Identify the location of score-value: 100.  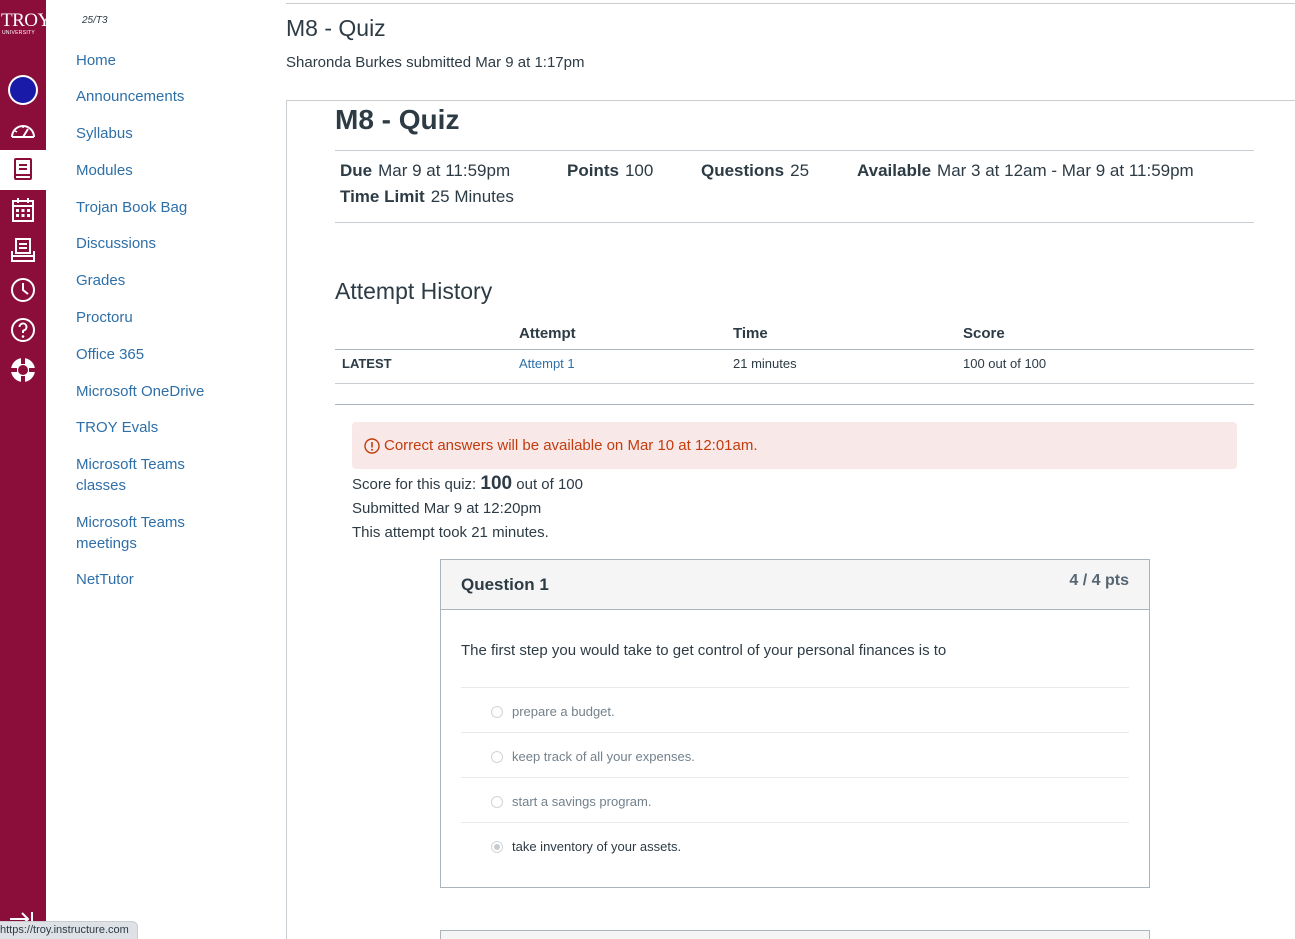
(496, 483).